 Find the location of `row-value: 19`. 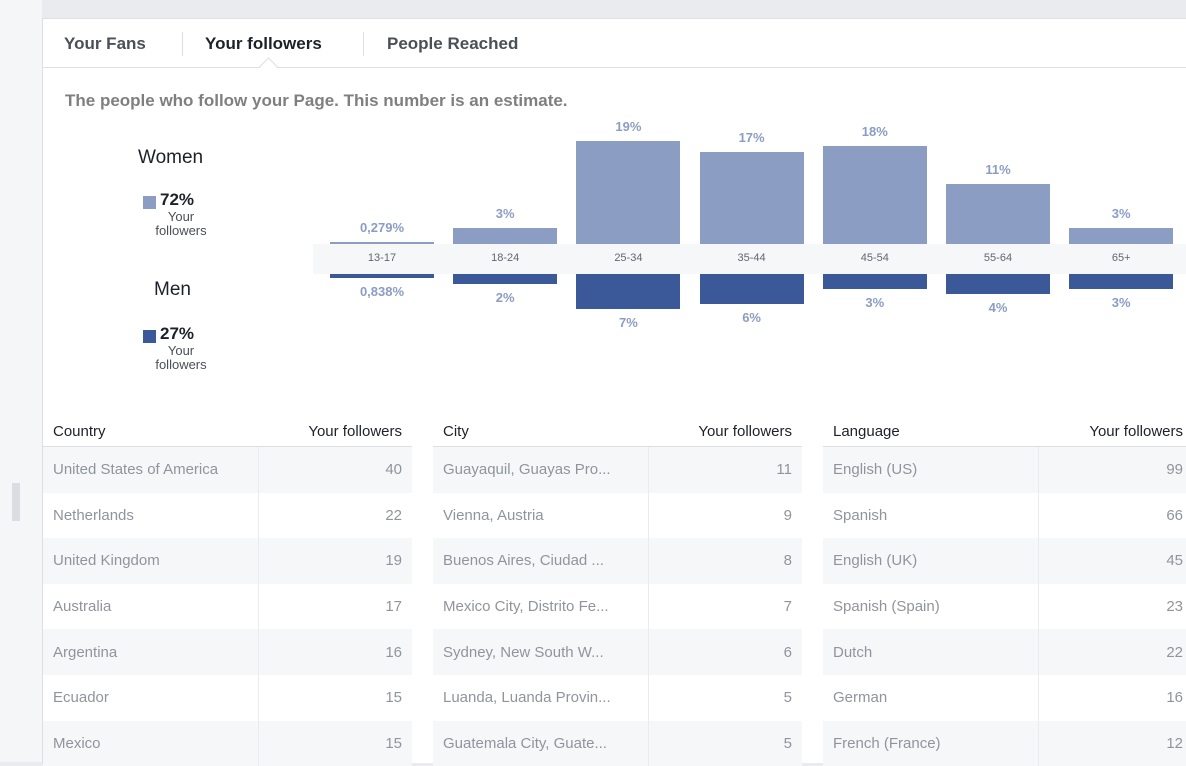

row-value: 19 is located at coordinates (334, 561).